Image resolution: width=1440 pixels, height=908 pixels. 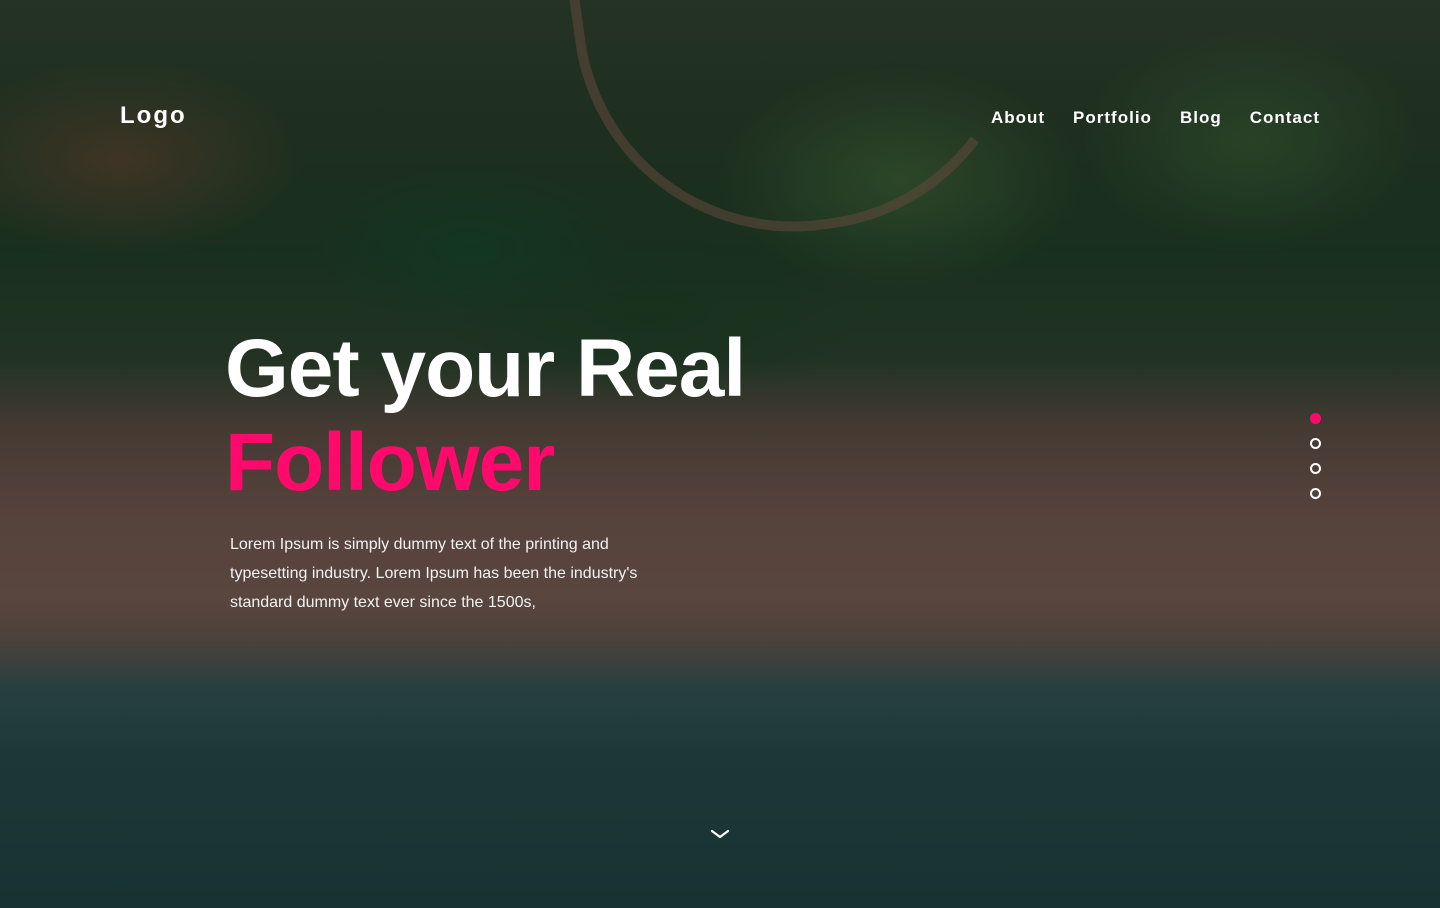 What do you see at coordinates (1201, 118) in the screenshot?
I see `nav-item-blog: Blog` at bounding box center [1201, 118].